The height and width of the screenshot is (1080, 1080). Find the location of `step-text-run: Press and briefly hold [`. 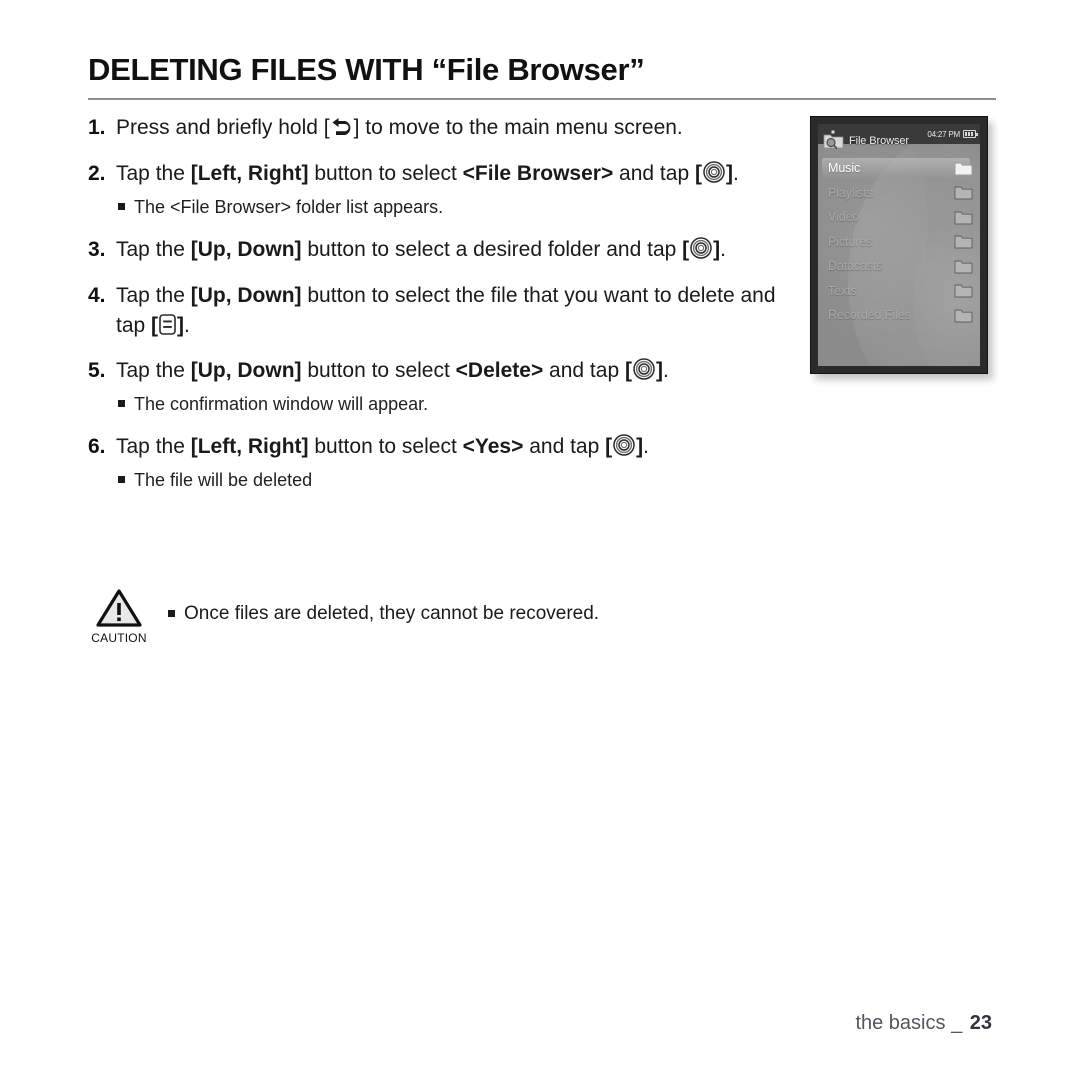

step-text-run: Press and briefly hold [ is located at coordinates (223, 127).